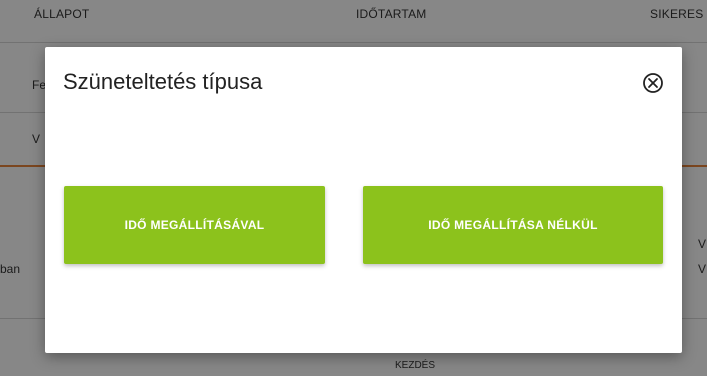  I want to click on pause-with-time-stop-button: IDŐ MEGÁLLÍTÁSÁVAL, so click(194, 225).